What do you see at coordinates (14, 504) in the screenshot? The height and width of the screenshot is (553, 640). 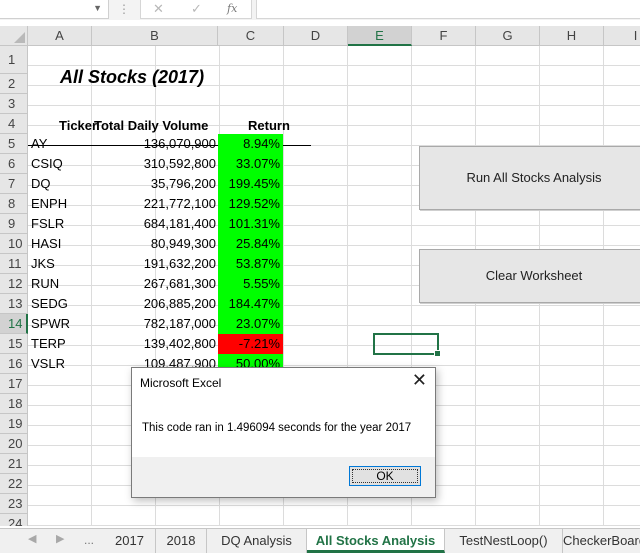 I see `row-header-23: 23` at bounding box center [14, 504].